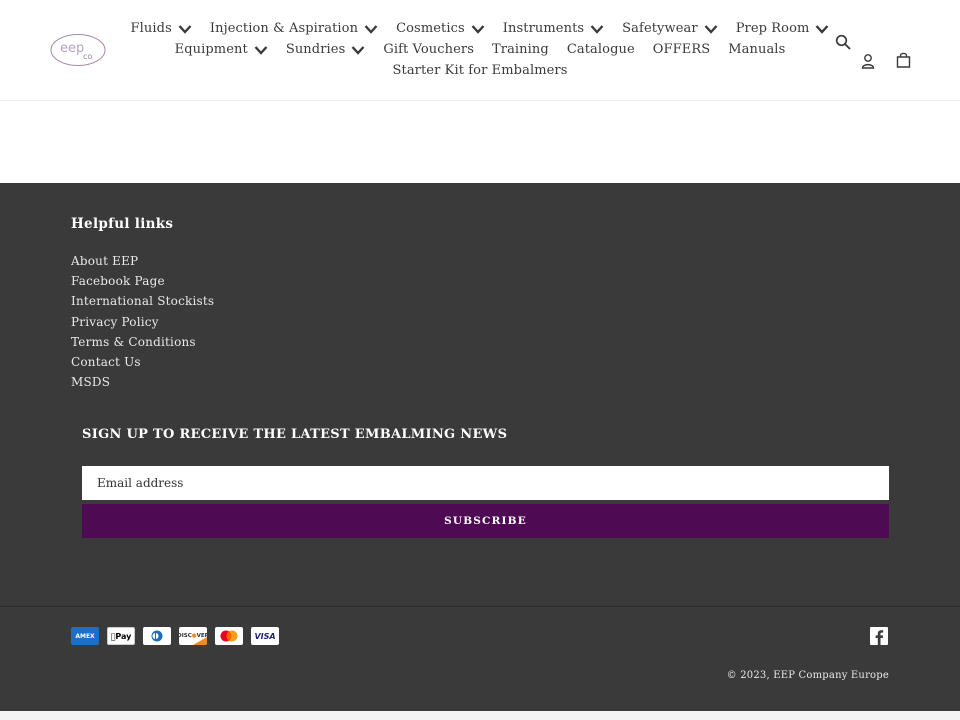  I want to click on facebook-icon, so click(879, 637).